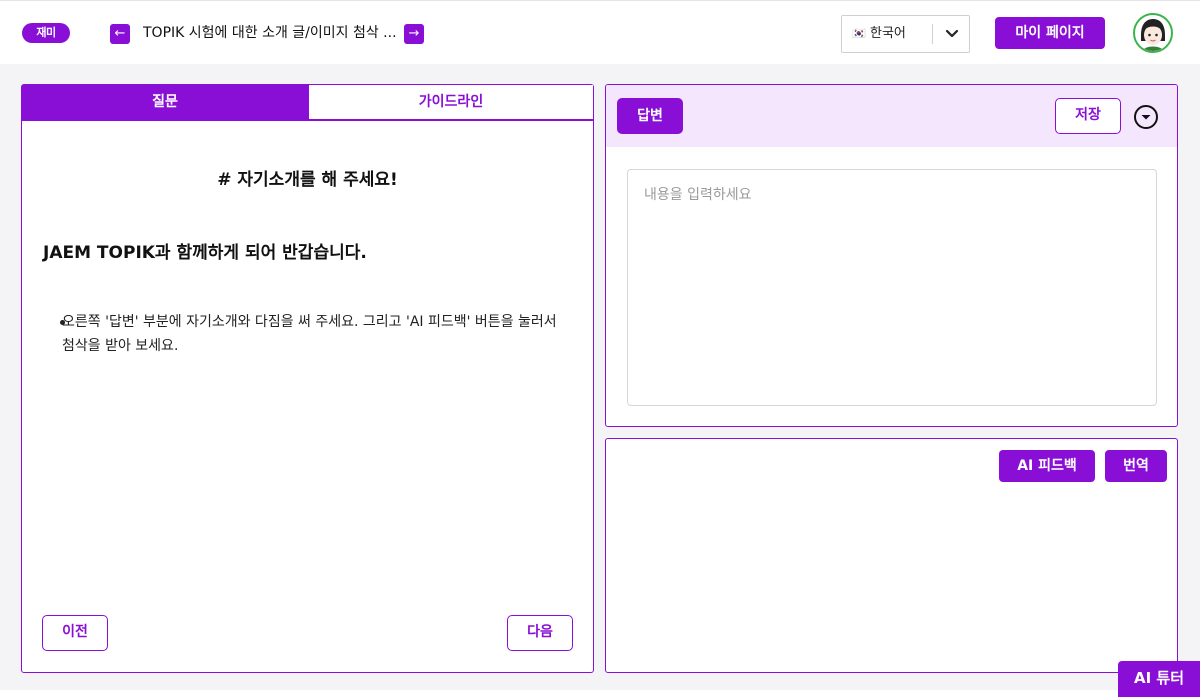 Image resolution: width=1200 pixels, height=697 pixels. I want to click on answer-tag: 답변, so click(650, 116).